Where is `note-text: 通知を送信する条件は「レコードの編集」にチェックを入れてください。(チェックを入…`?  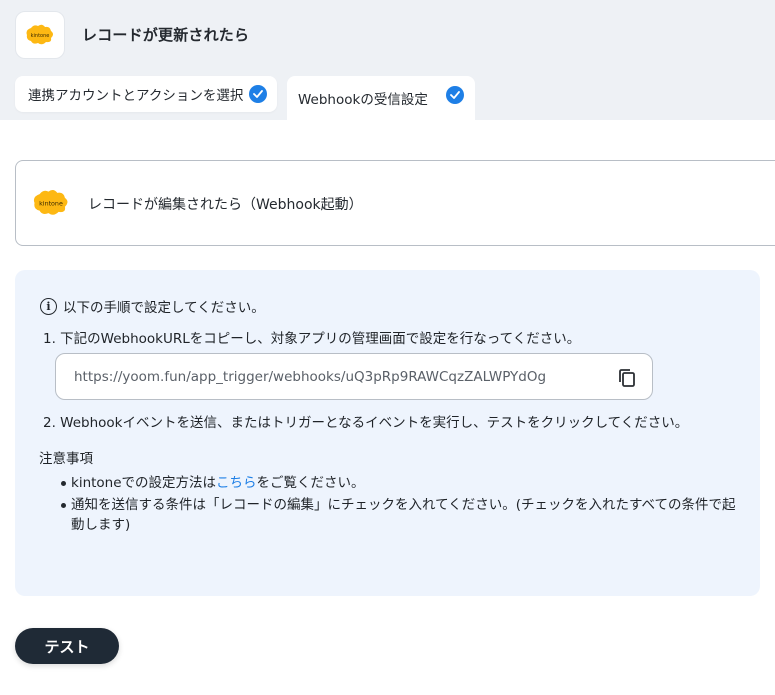 note-text: 通知を送信する条件は「レコードの編集」にチェックを入れてください。(チェックを入… is located at coordinates (403, 515).